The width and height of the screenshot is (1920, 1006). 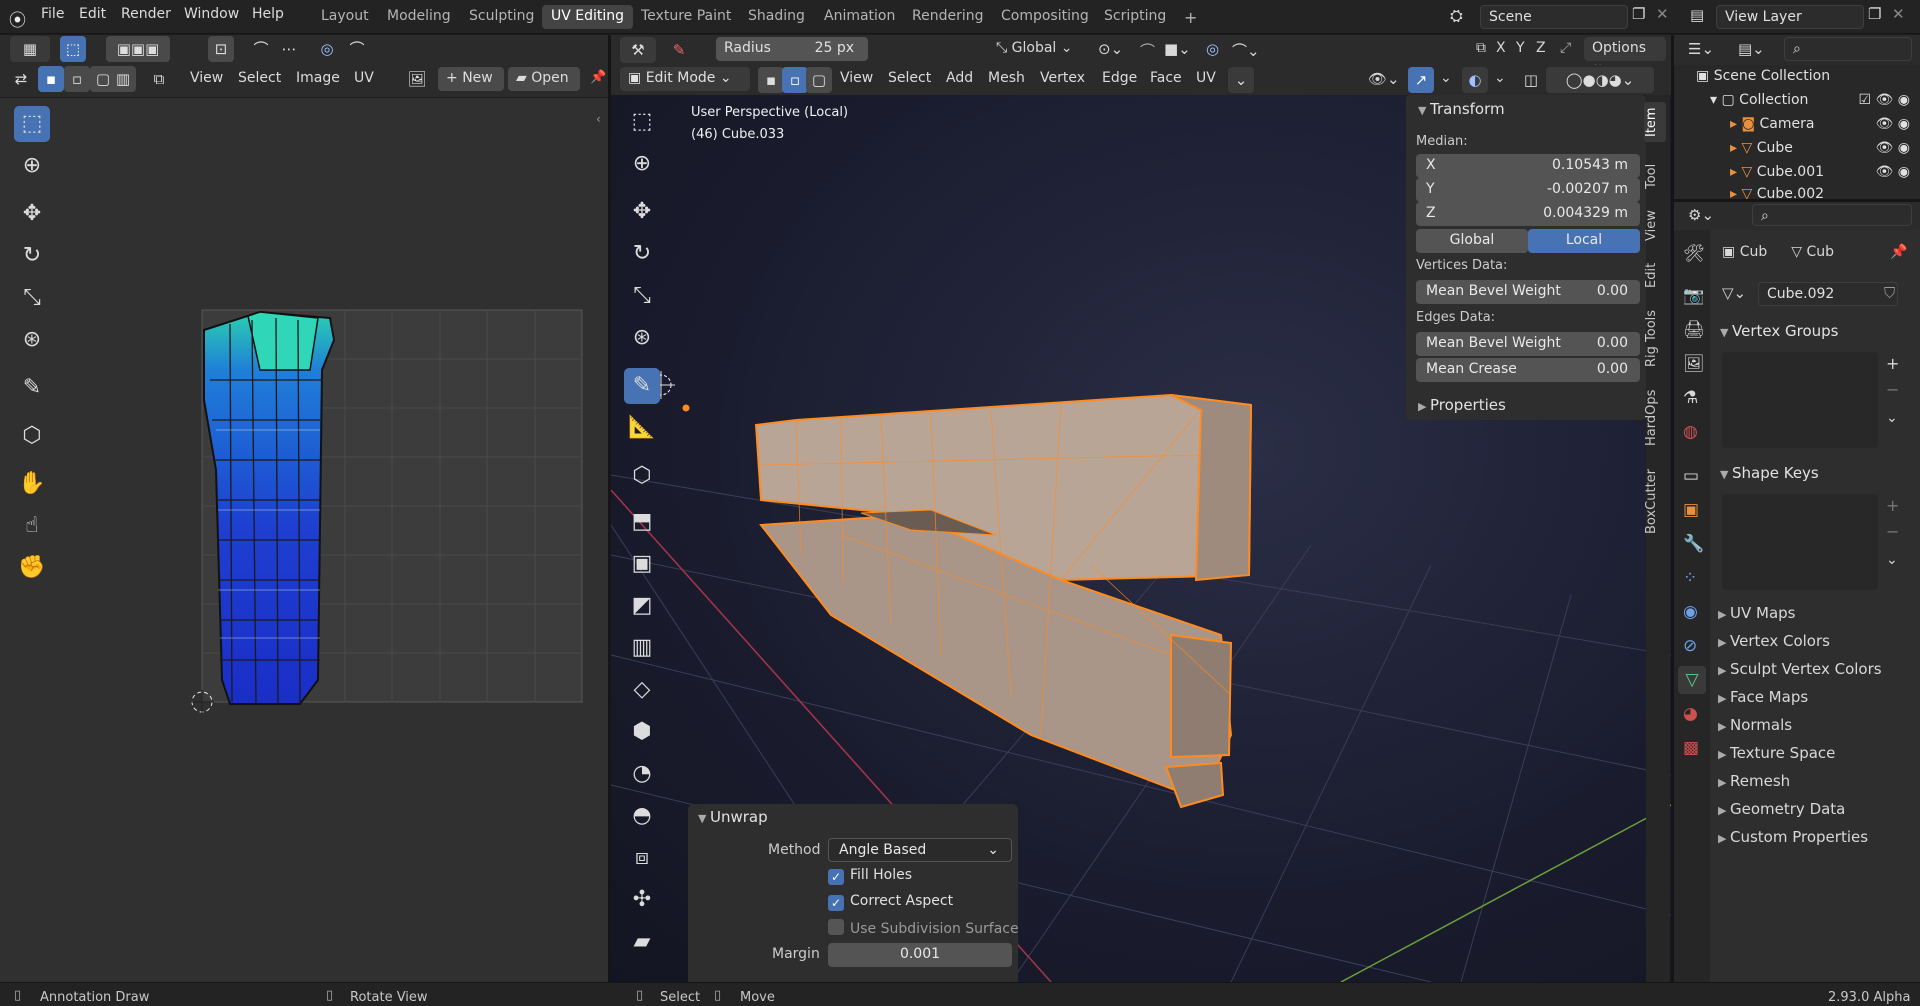 What do you see at coordinates (123, 79) in the screenshot?
I see `island-select-mode-icon: ▥` at bounding box center [123, 79].